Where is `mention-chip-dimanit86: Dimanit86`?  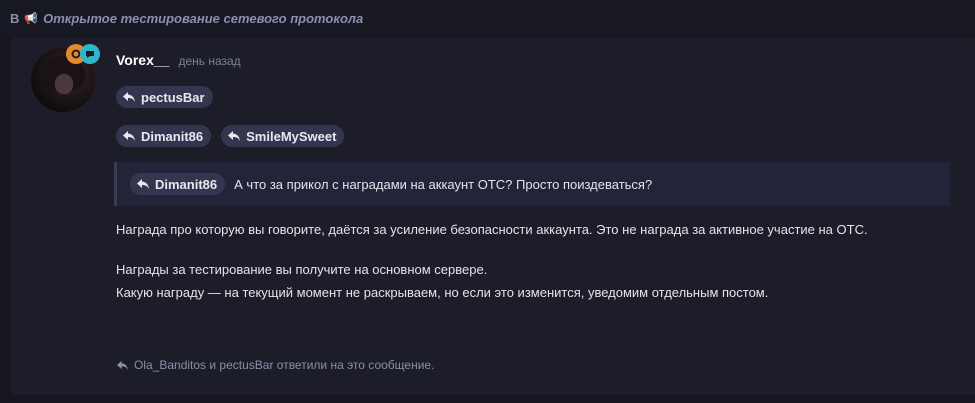
mention-chip-dimanit86: Dimanit86 is located at coordinates (164, 136).